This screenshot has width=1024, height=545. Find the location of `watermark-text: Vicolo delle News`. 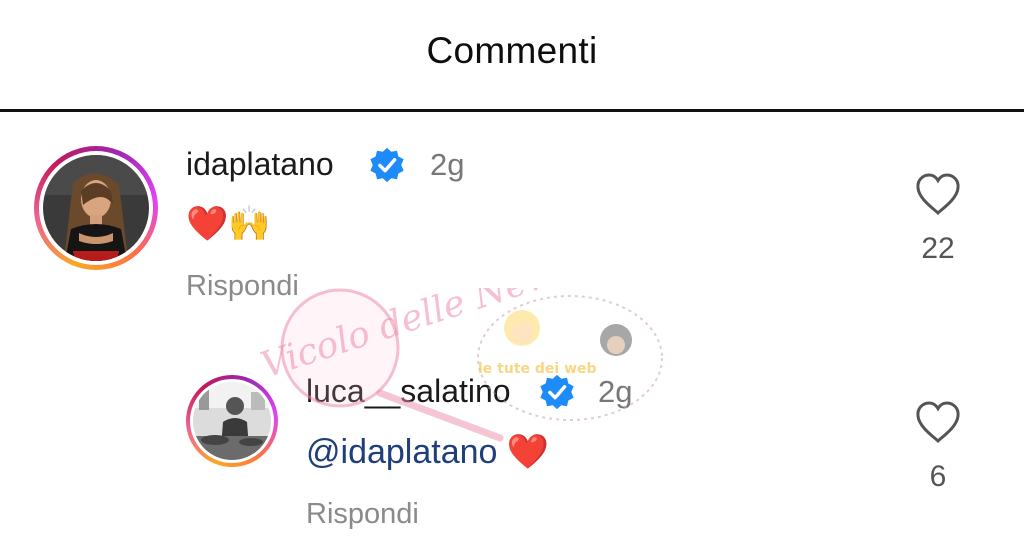

watermark-text: Vicolo delle News is located at coordinates (417, 337).